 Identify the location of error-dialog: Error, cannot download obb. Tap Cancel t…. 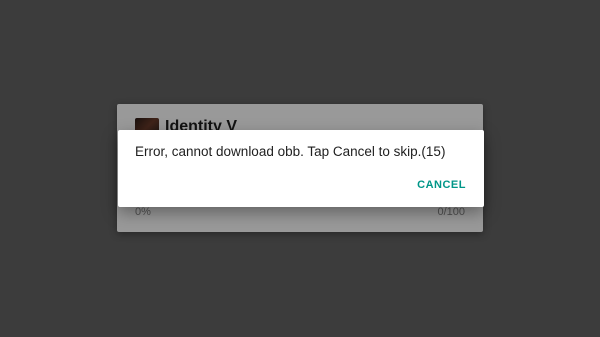
(301, 168).